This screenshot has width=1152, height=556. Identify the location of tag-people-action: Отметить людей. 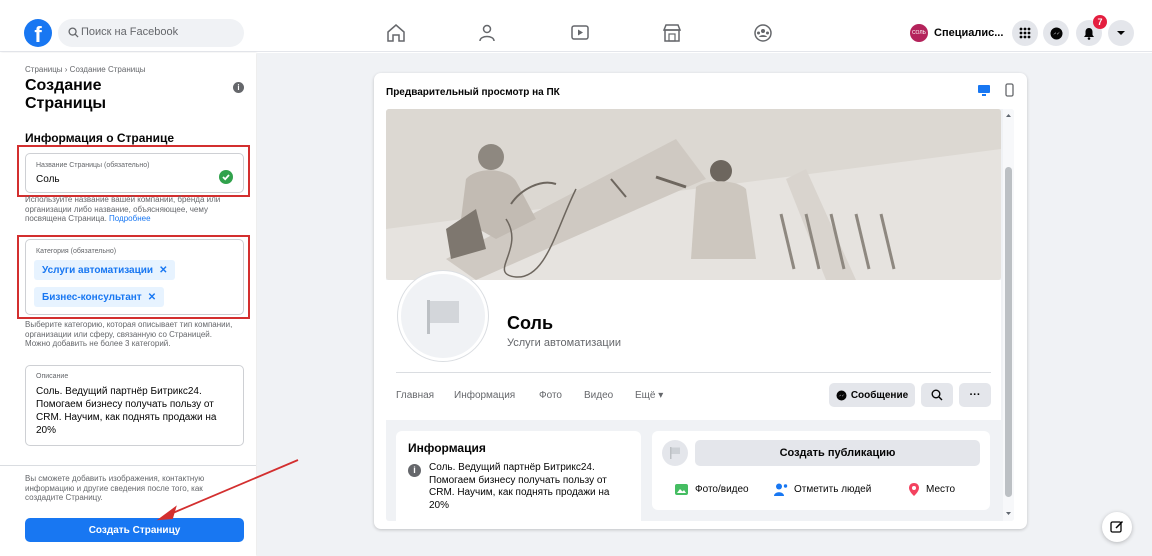
(822, 489).